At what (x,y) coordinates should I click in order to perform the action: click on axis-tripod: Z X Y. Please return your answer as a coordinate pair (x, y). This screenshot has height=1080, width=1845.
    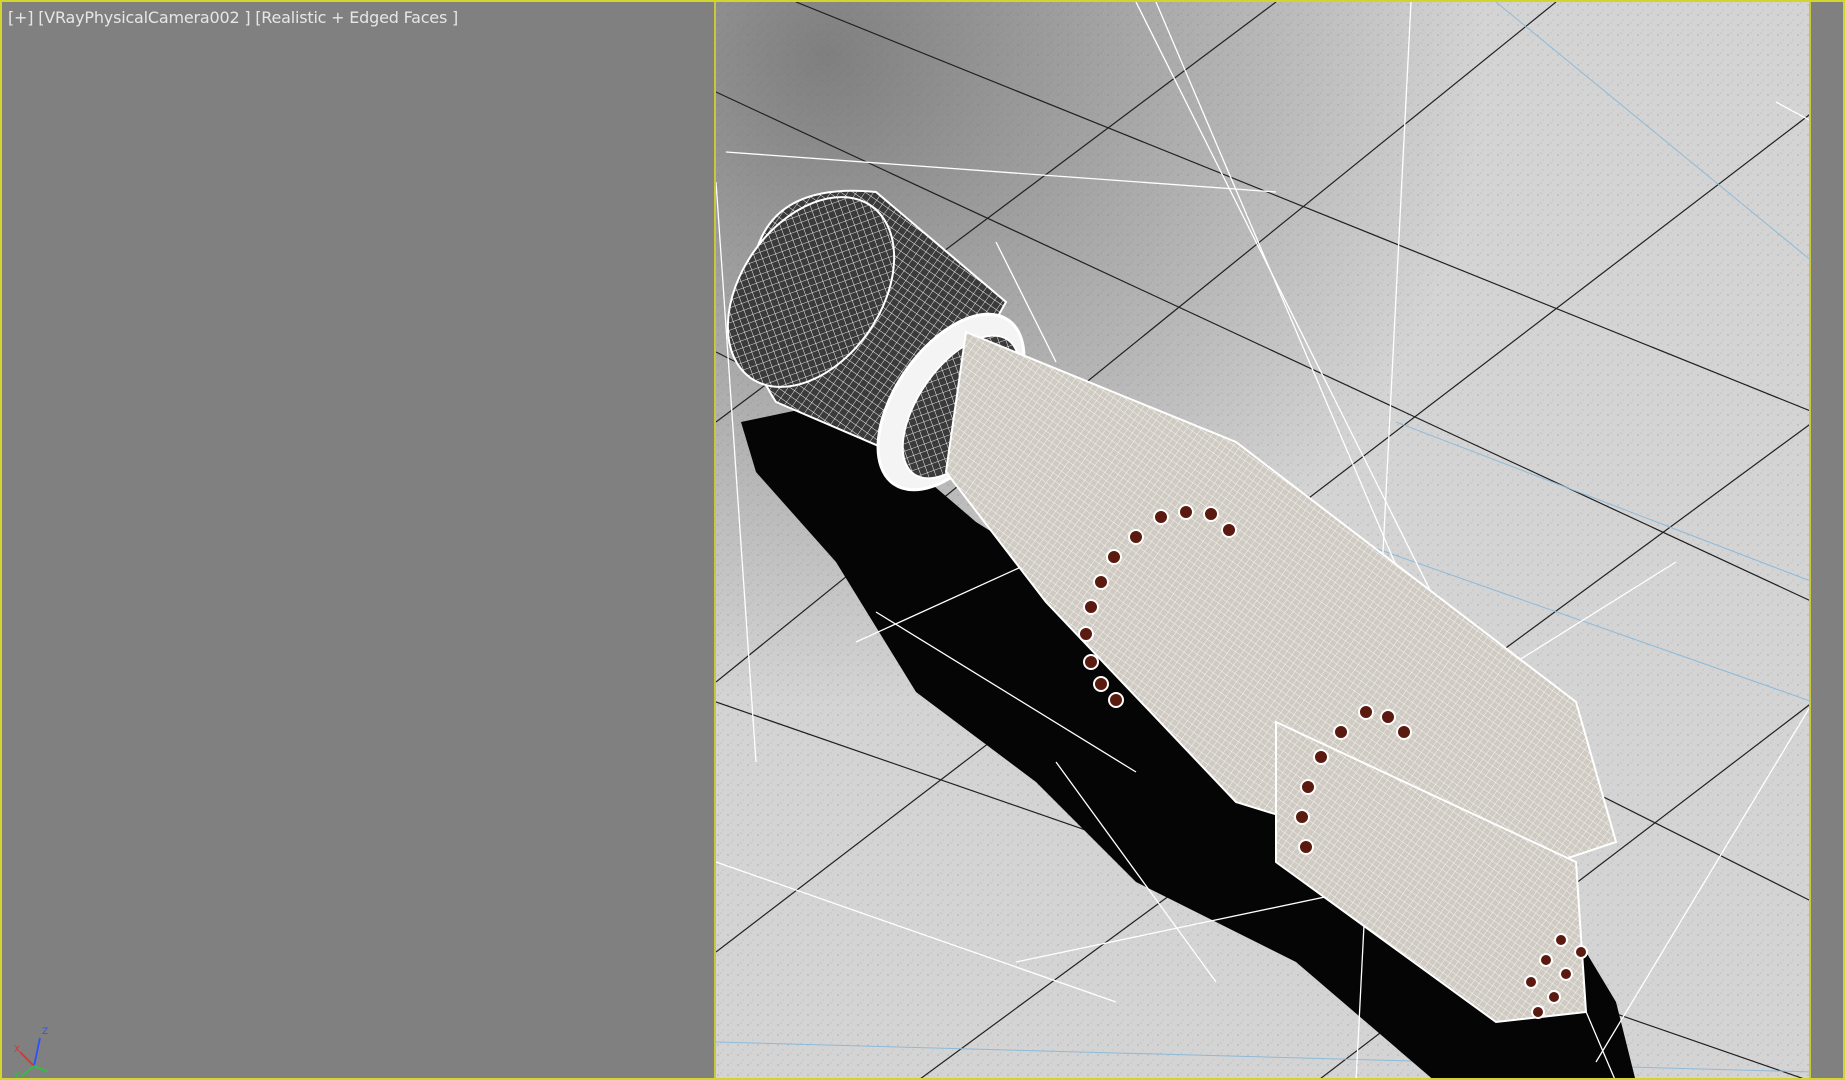
    Looking at the image, I should click on (31, 1052).